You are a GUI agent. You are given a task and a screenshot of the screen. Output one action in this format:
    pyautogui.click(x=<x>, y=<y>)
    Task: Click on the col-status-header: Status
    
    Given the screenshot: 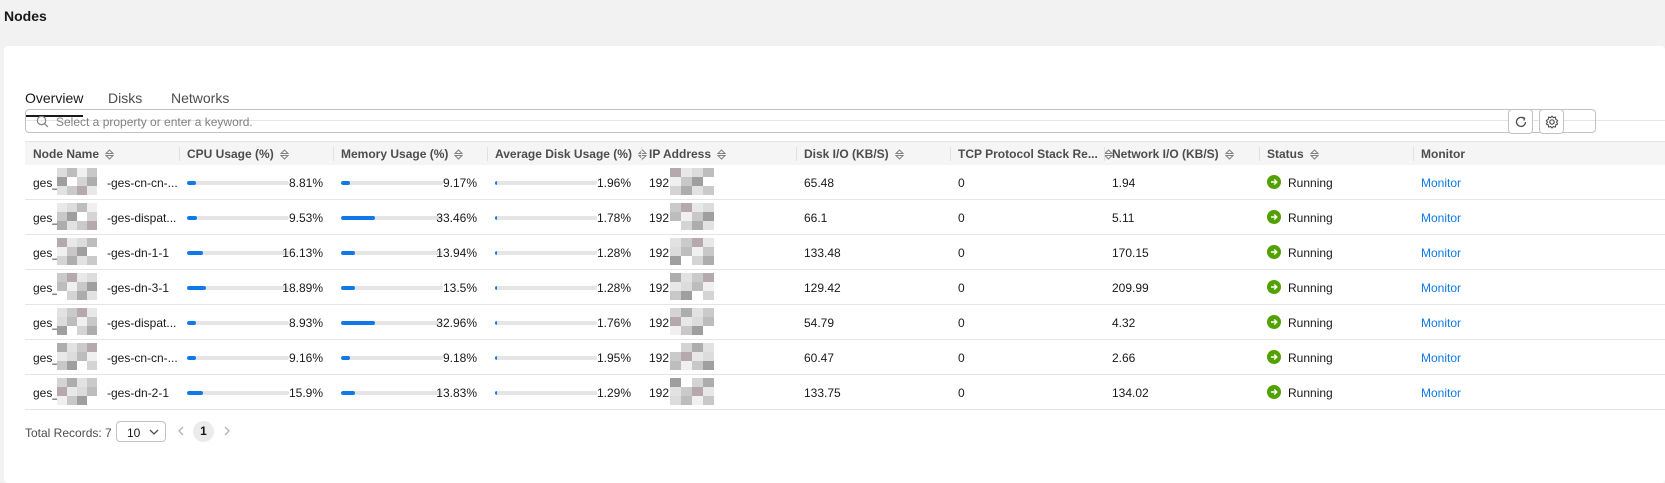 What is the action you would take?
    pyautogui.click(x=1293, y=154)
    